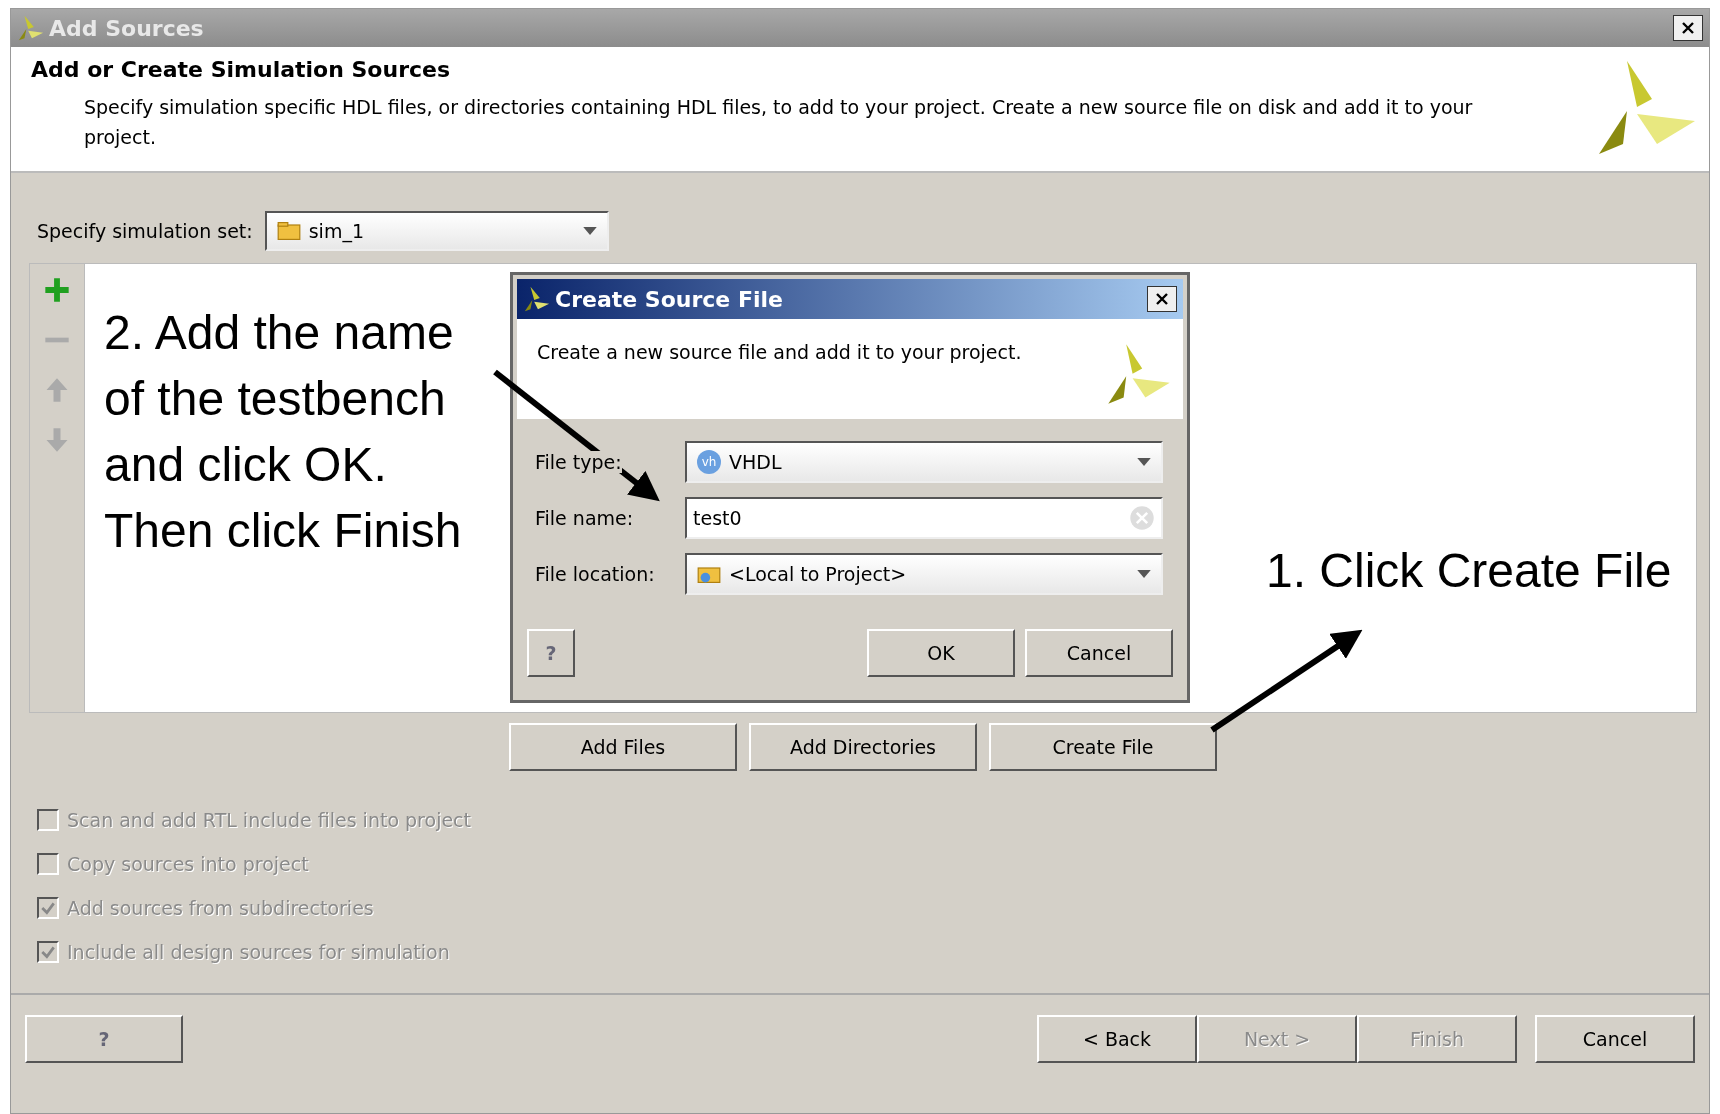 This screenshot has width=1720, height=1114. Describe the element at coordinates (778, 122) in the screenshot. I see `page-description: Specify simulation specific HDL files, or directories containing HDL files, to add to your project. Create a new source file on disk and add it to your project.` at that location.